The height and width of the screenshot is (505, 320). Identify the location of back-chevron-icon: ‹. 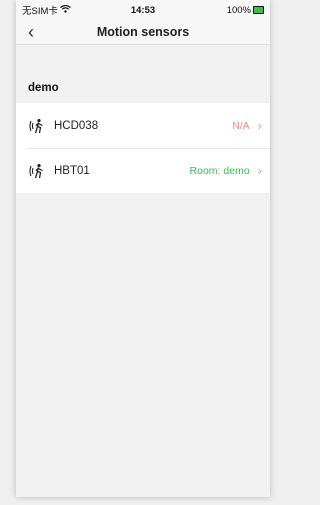
(31, 32).